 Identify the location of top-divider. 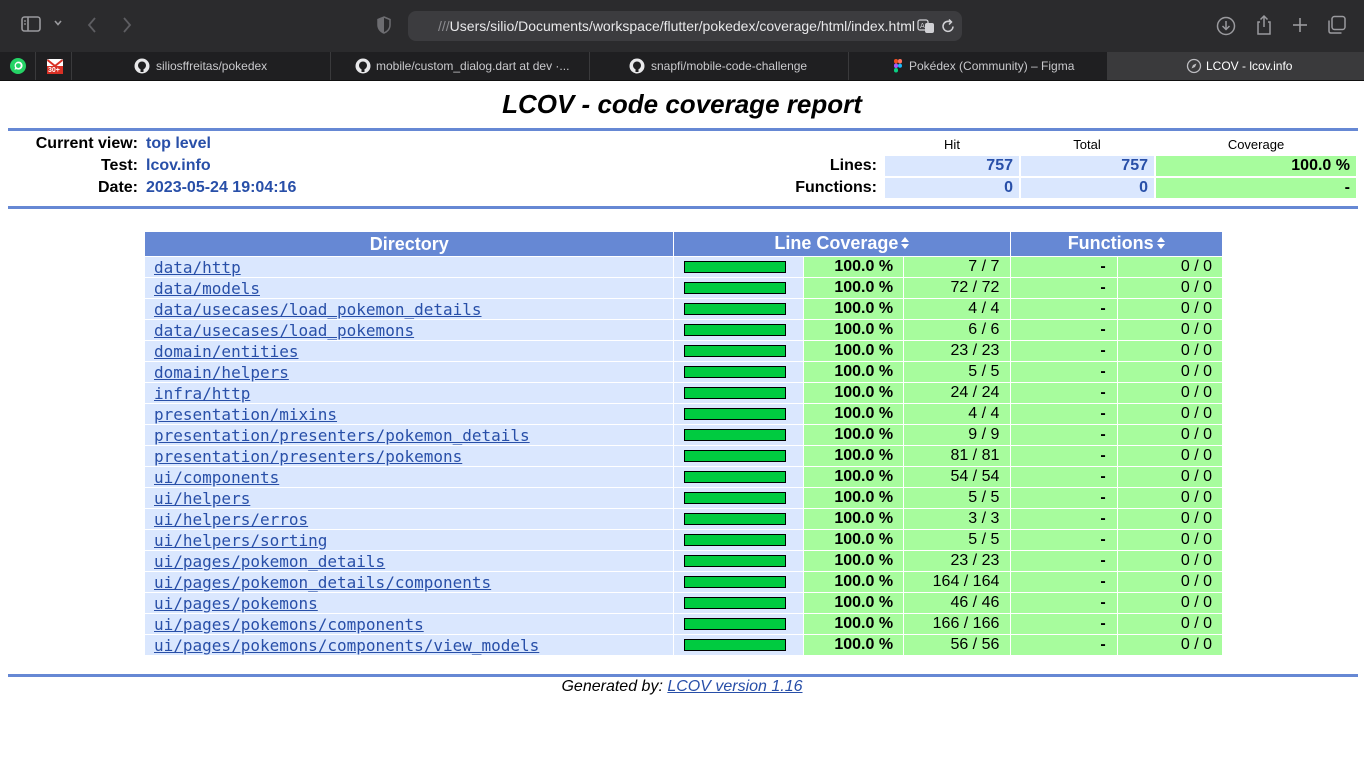
(683, 129).